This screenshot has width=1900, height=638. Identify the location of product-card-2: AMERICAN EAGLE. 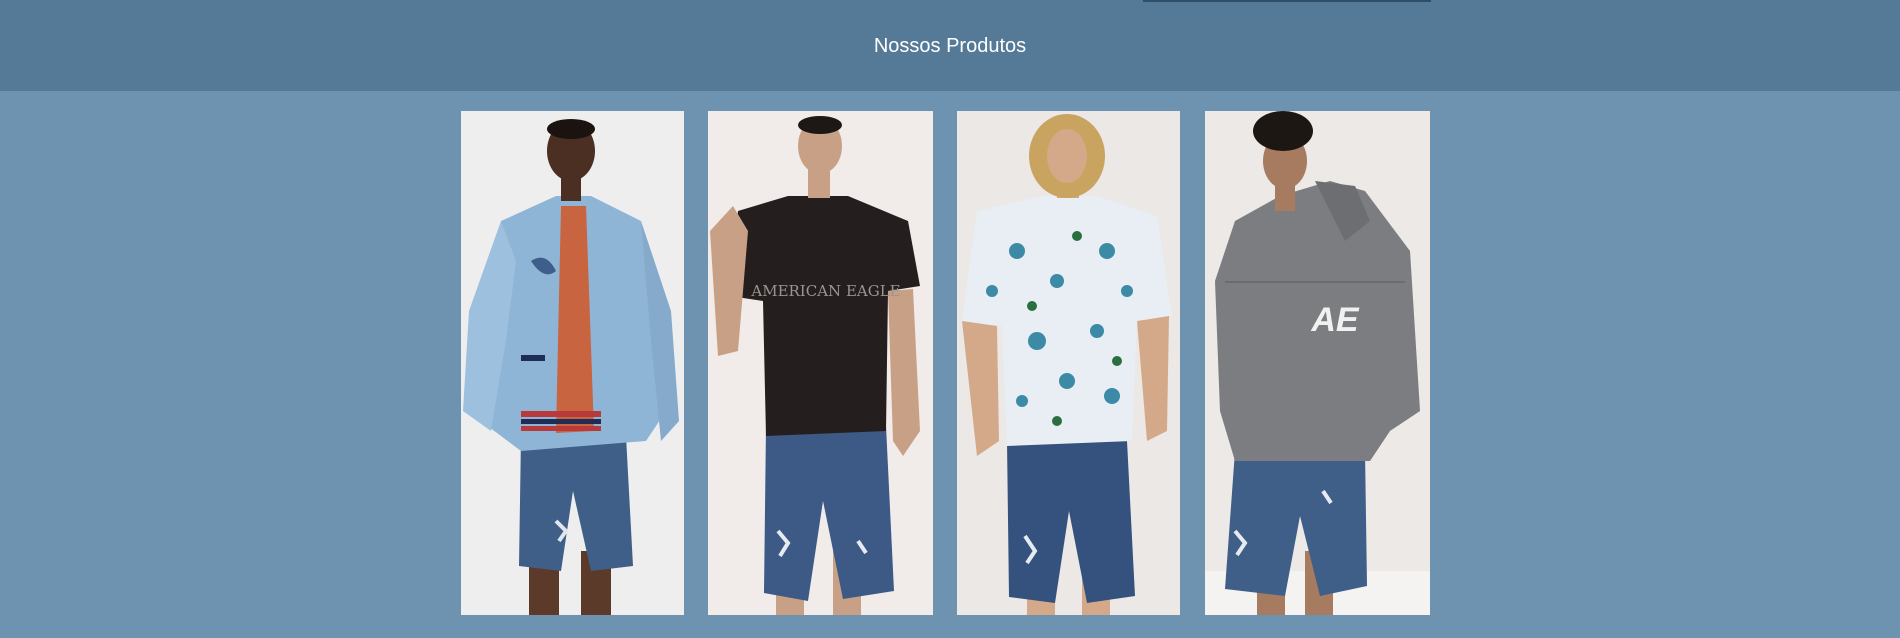
(820, 363).